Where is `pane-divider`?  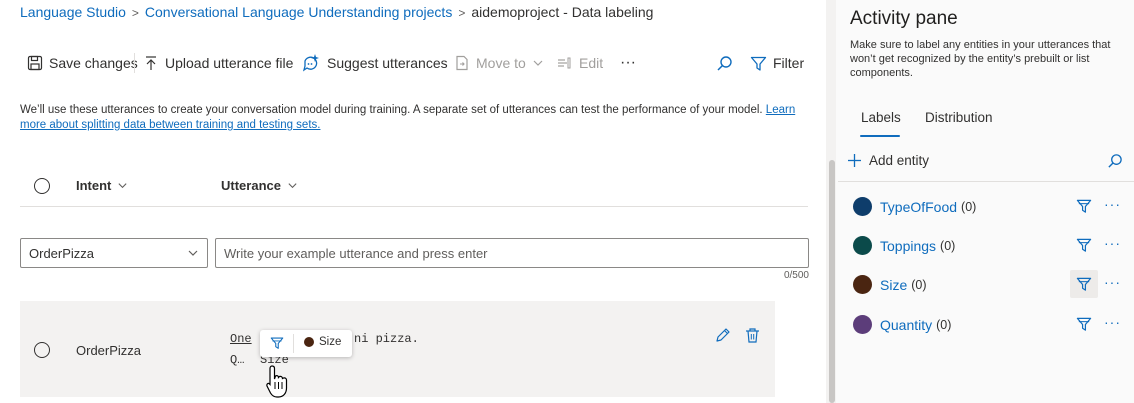 pane-divider is located at coordinates (986, 181).